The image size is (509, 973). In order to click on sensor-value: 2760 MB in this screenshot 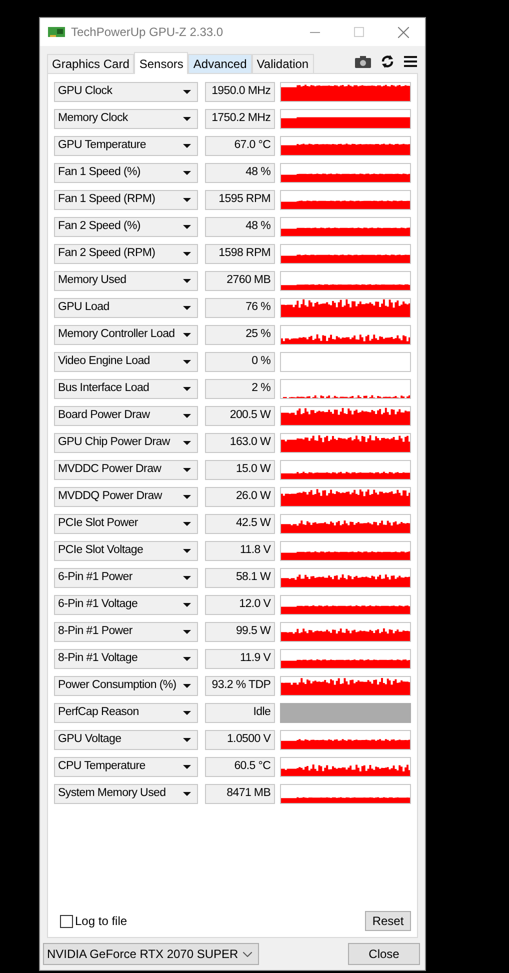, I will do `click(240, 281)`.